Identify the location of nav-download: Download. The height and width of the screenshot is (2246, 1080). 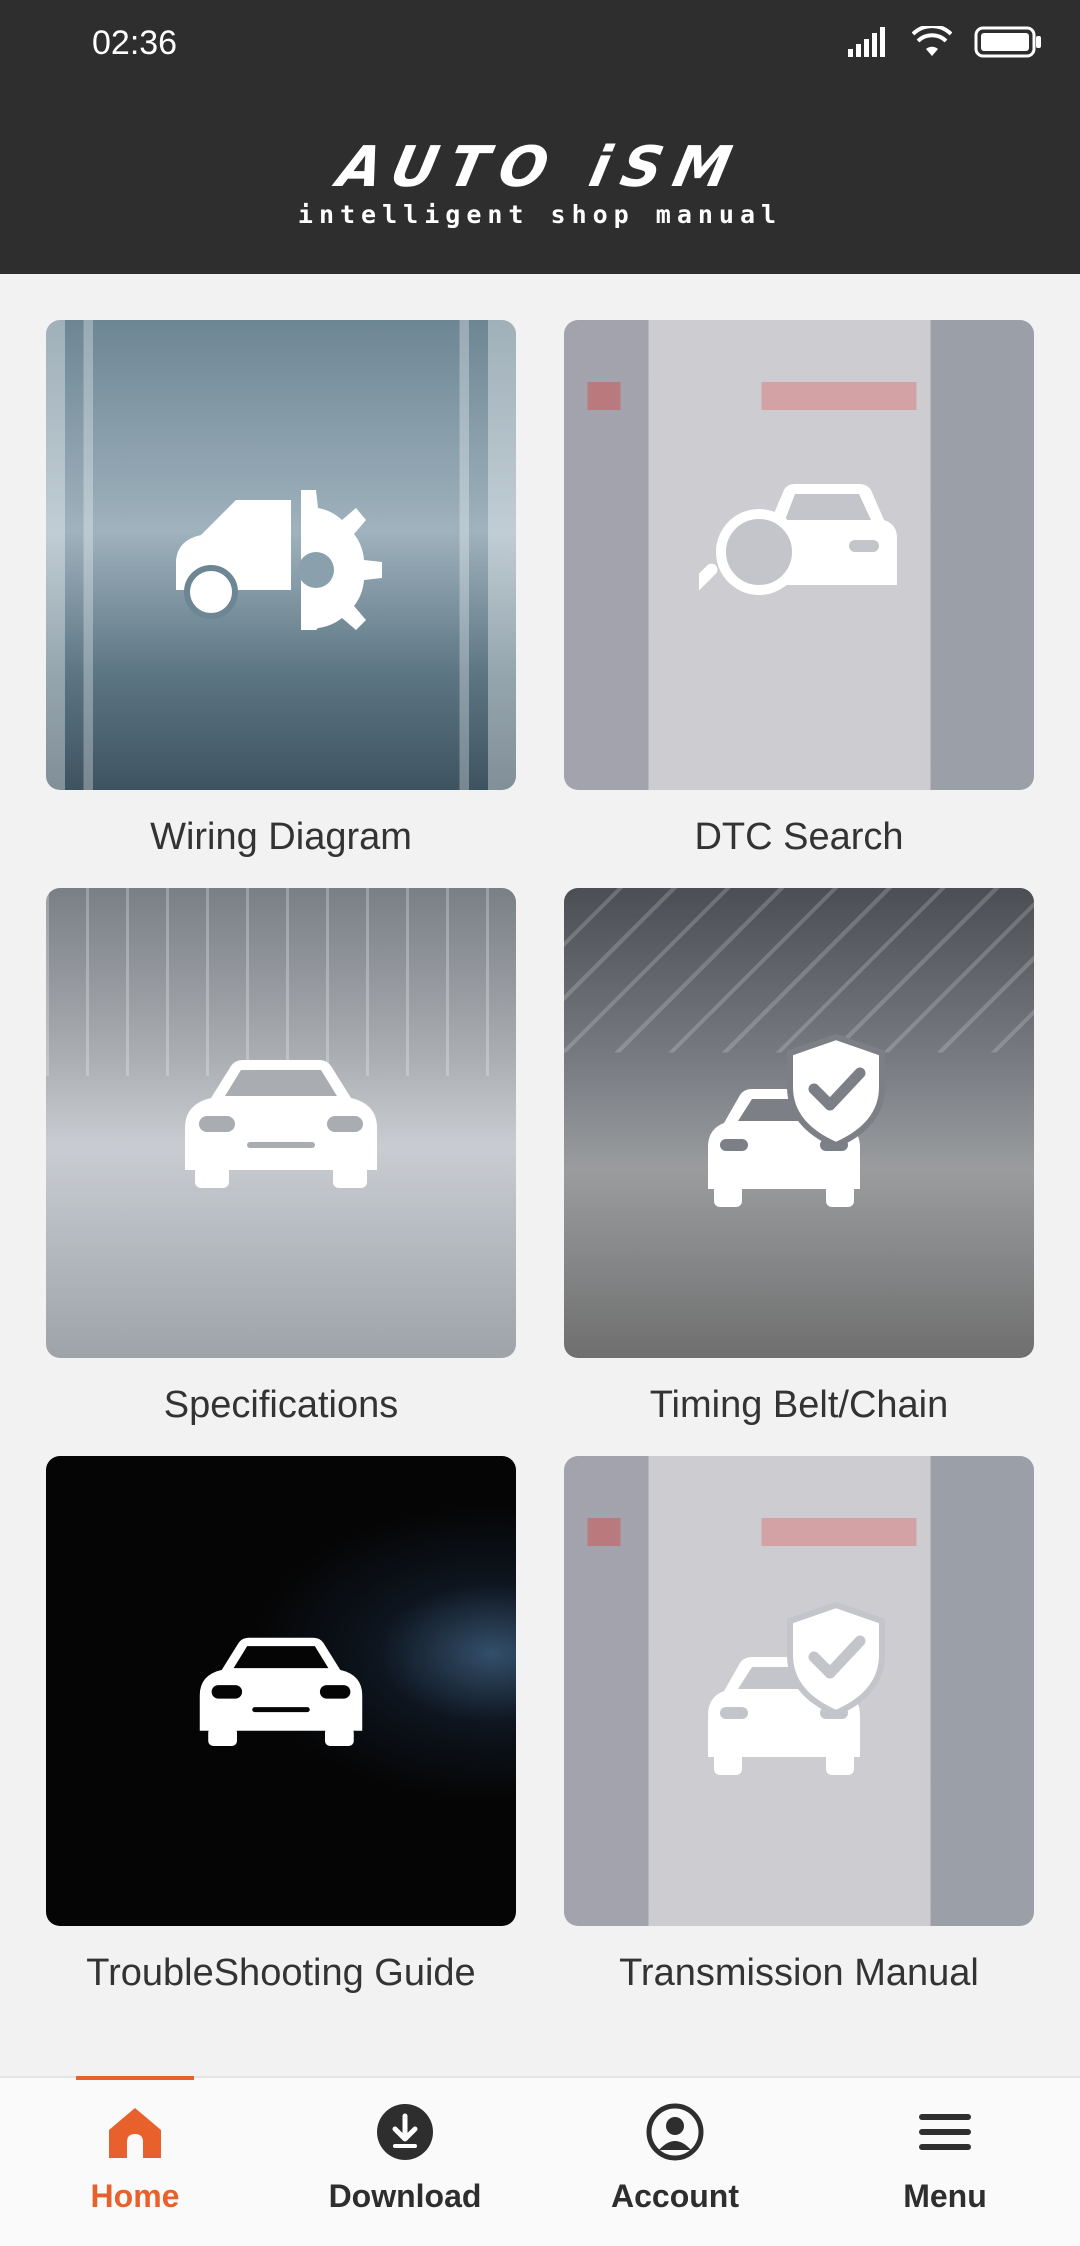
(405, 2162).